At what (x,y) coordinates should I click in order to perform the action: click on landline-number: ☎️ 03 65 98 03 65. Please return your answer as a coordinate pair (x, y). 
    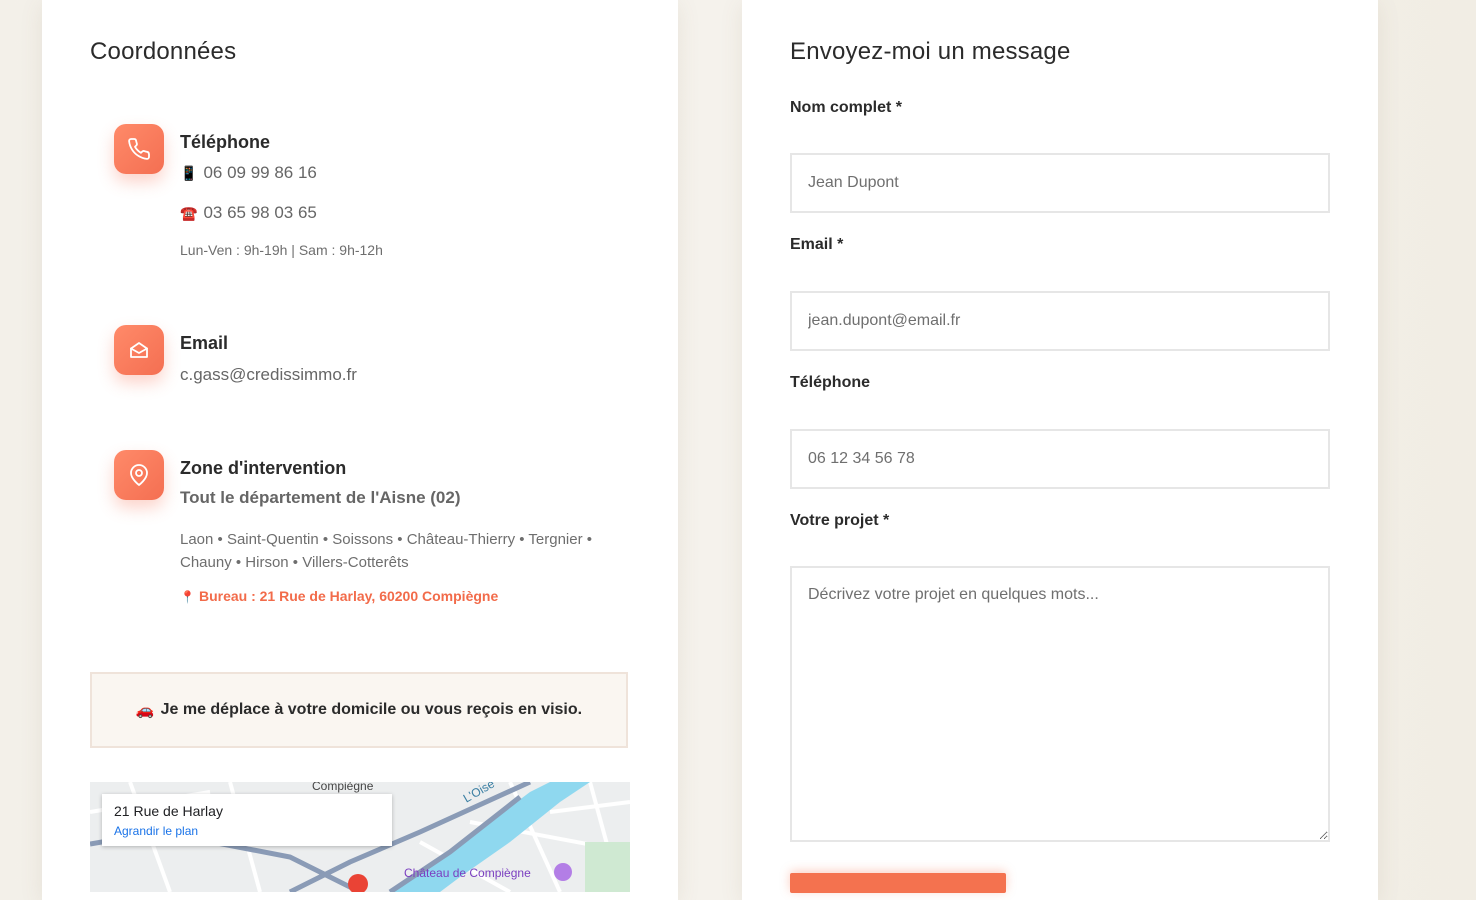
    Looking at the image, I should click on (248, 213).